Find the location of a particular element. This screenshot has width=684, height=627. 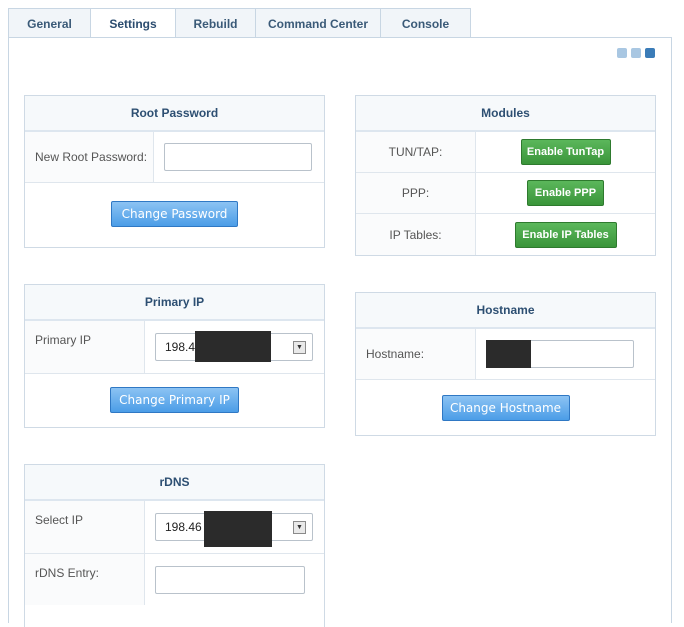

change-password-button: Change Password is located at coordinates (174, 214).